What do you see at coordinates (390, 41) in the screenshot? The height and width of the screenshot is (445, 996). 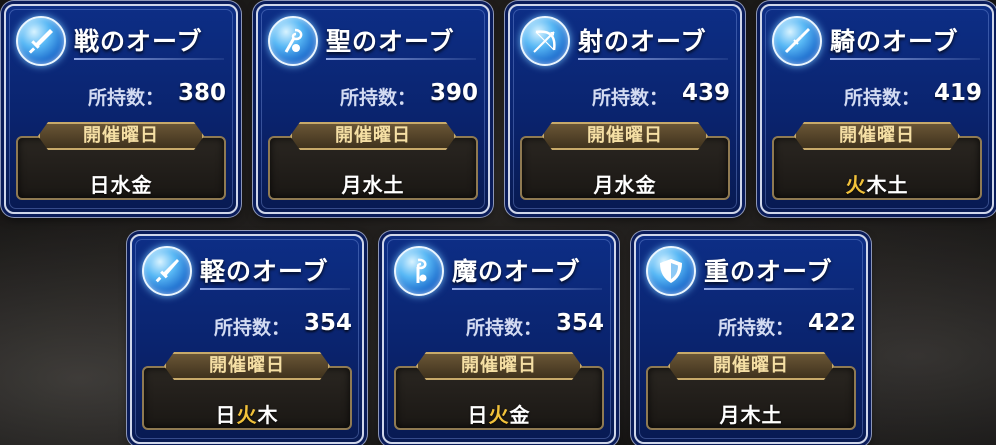 I see `orb-title: 聖のオーブ` at bounding box center [390, 41].